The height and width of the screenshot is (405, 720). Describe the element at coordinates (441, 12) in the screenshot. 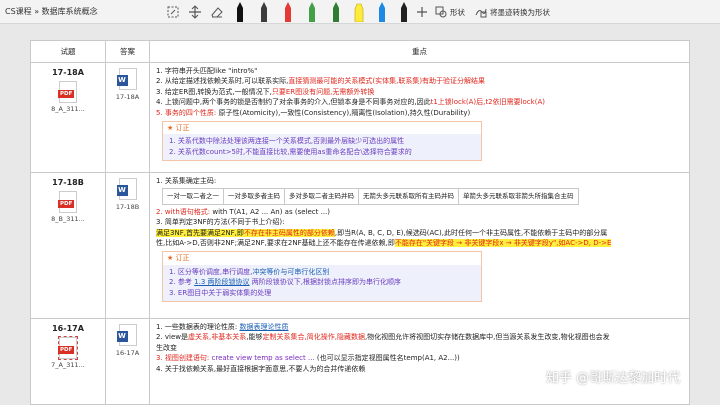

I see `shape-icon` at that location.